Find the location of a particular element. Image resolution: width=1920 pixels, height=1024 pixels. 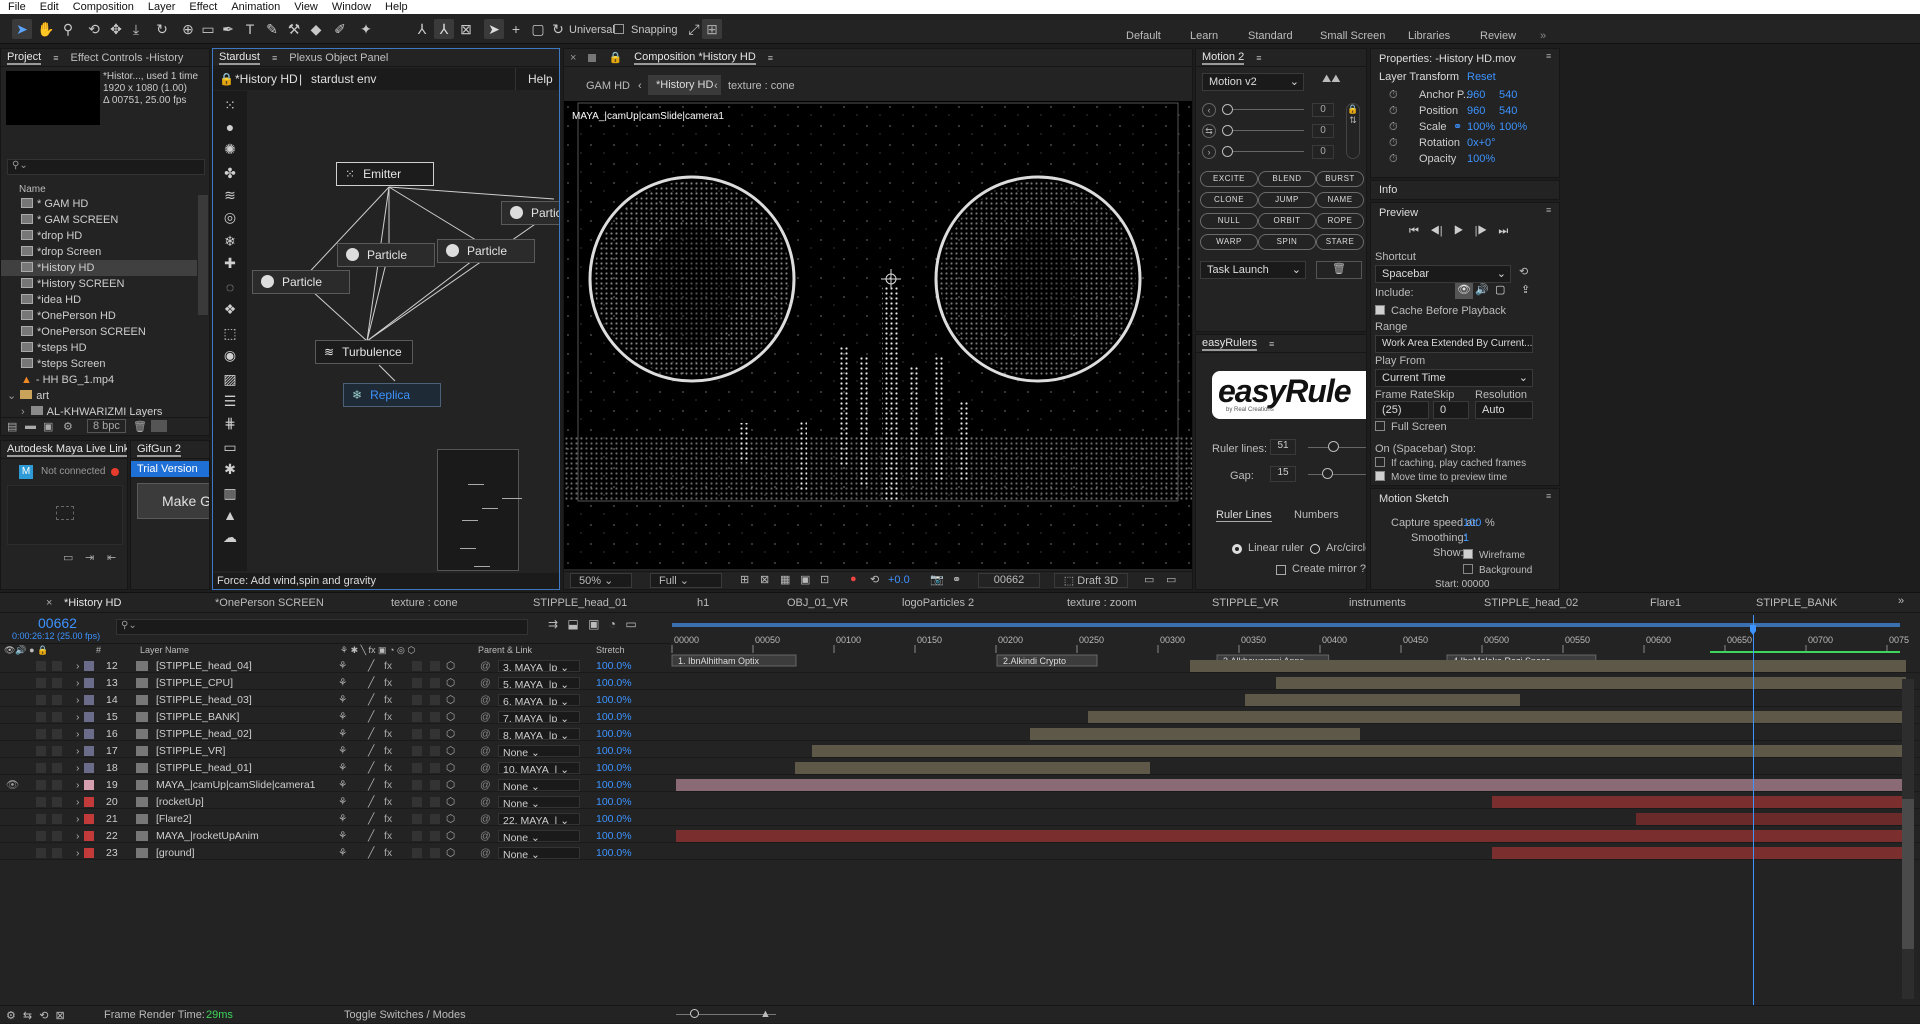

workspace-libraries: Libraries is located at coordinates (1429, 36).